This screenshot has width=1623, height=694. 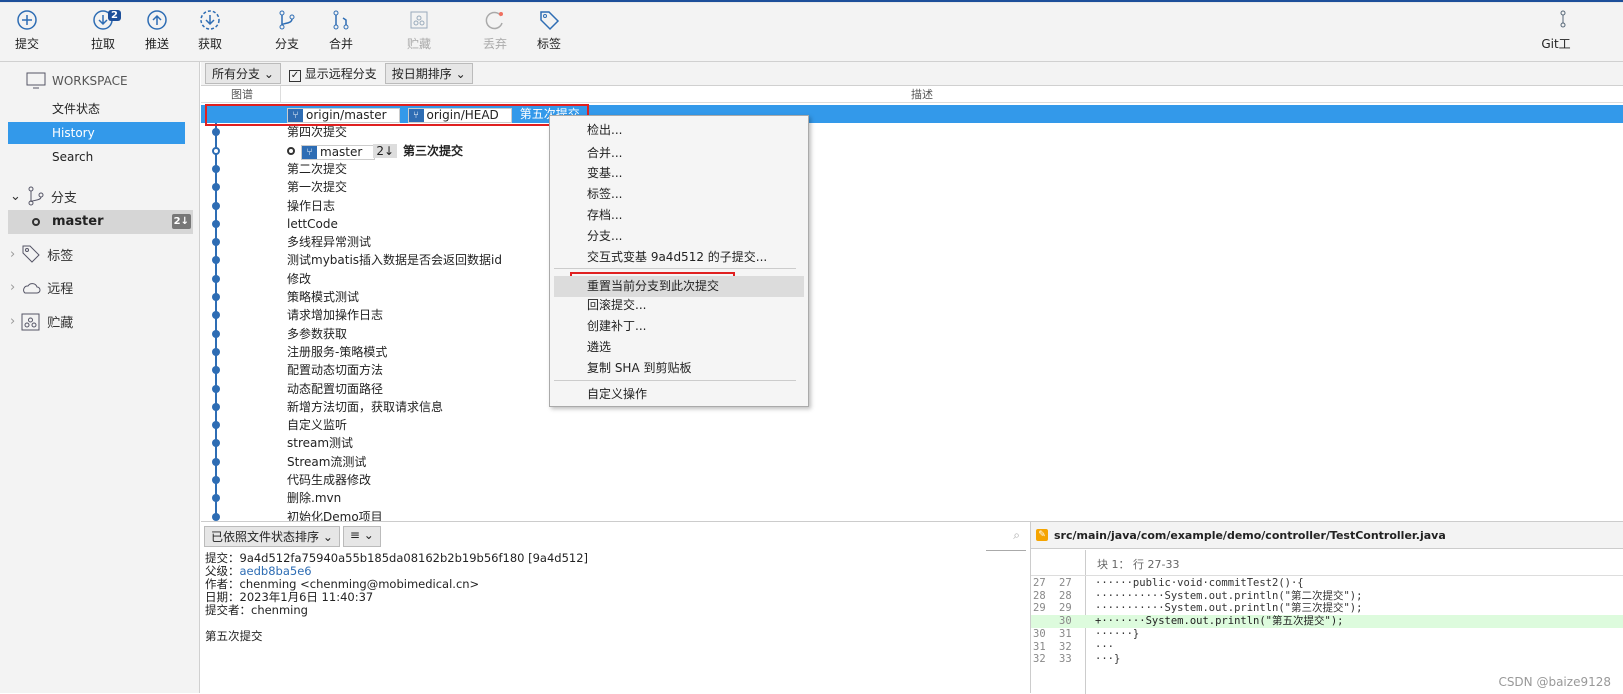 I want to click on branches-label: 分支, so click(x=63, y=198).